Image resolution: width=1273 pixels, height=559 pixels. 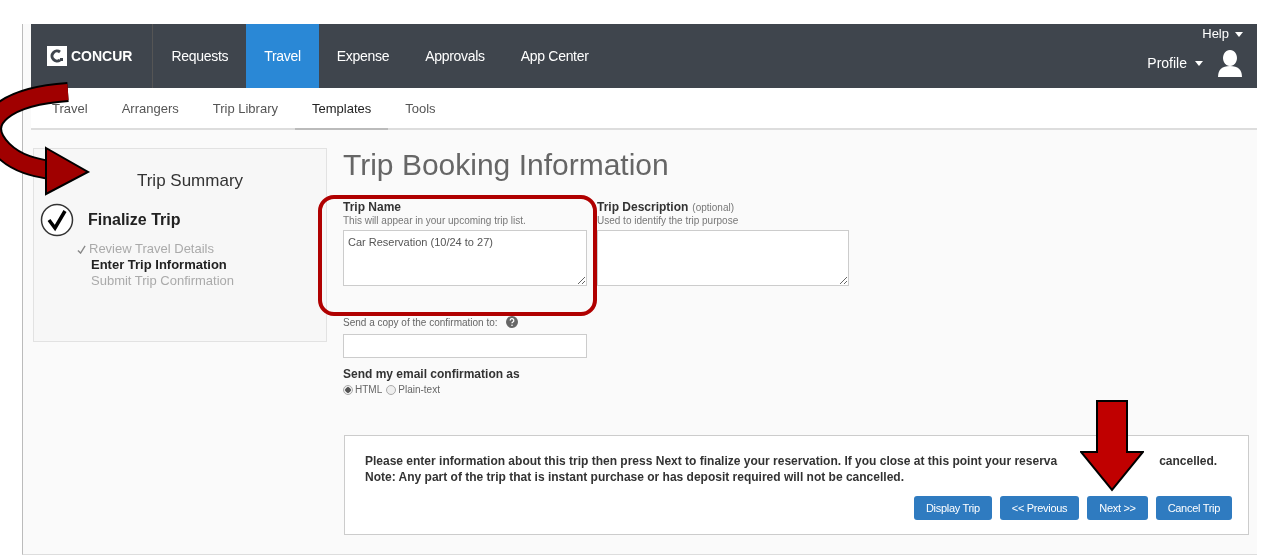 I want to click on check-icon, so click(x=81, y=249).